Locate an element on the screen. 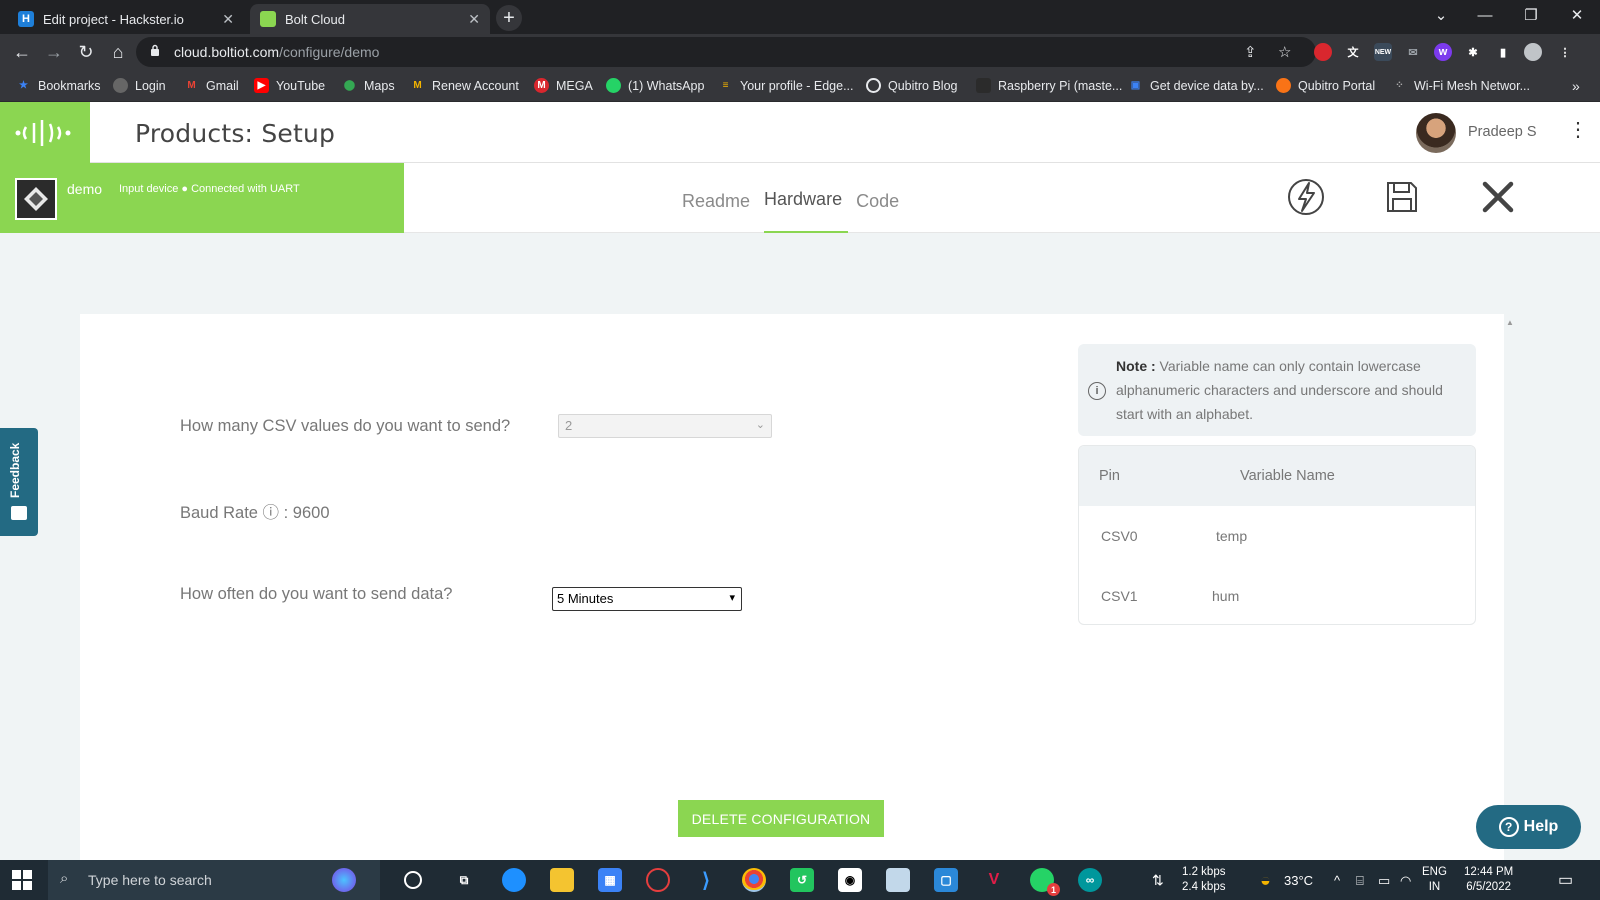 This screenshot has width=1600, height=900. bolt-logo-icon is located at coordinates (45, 132).